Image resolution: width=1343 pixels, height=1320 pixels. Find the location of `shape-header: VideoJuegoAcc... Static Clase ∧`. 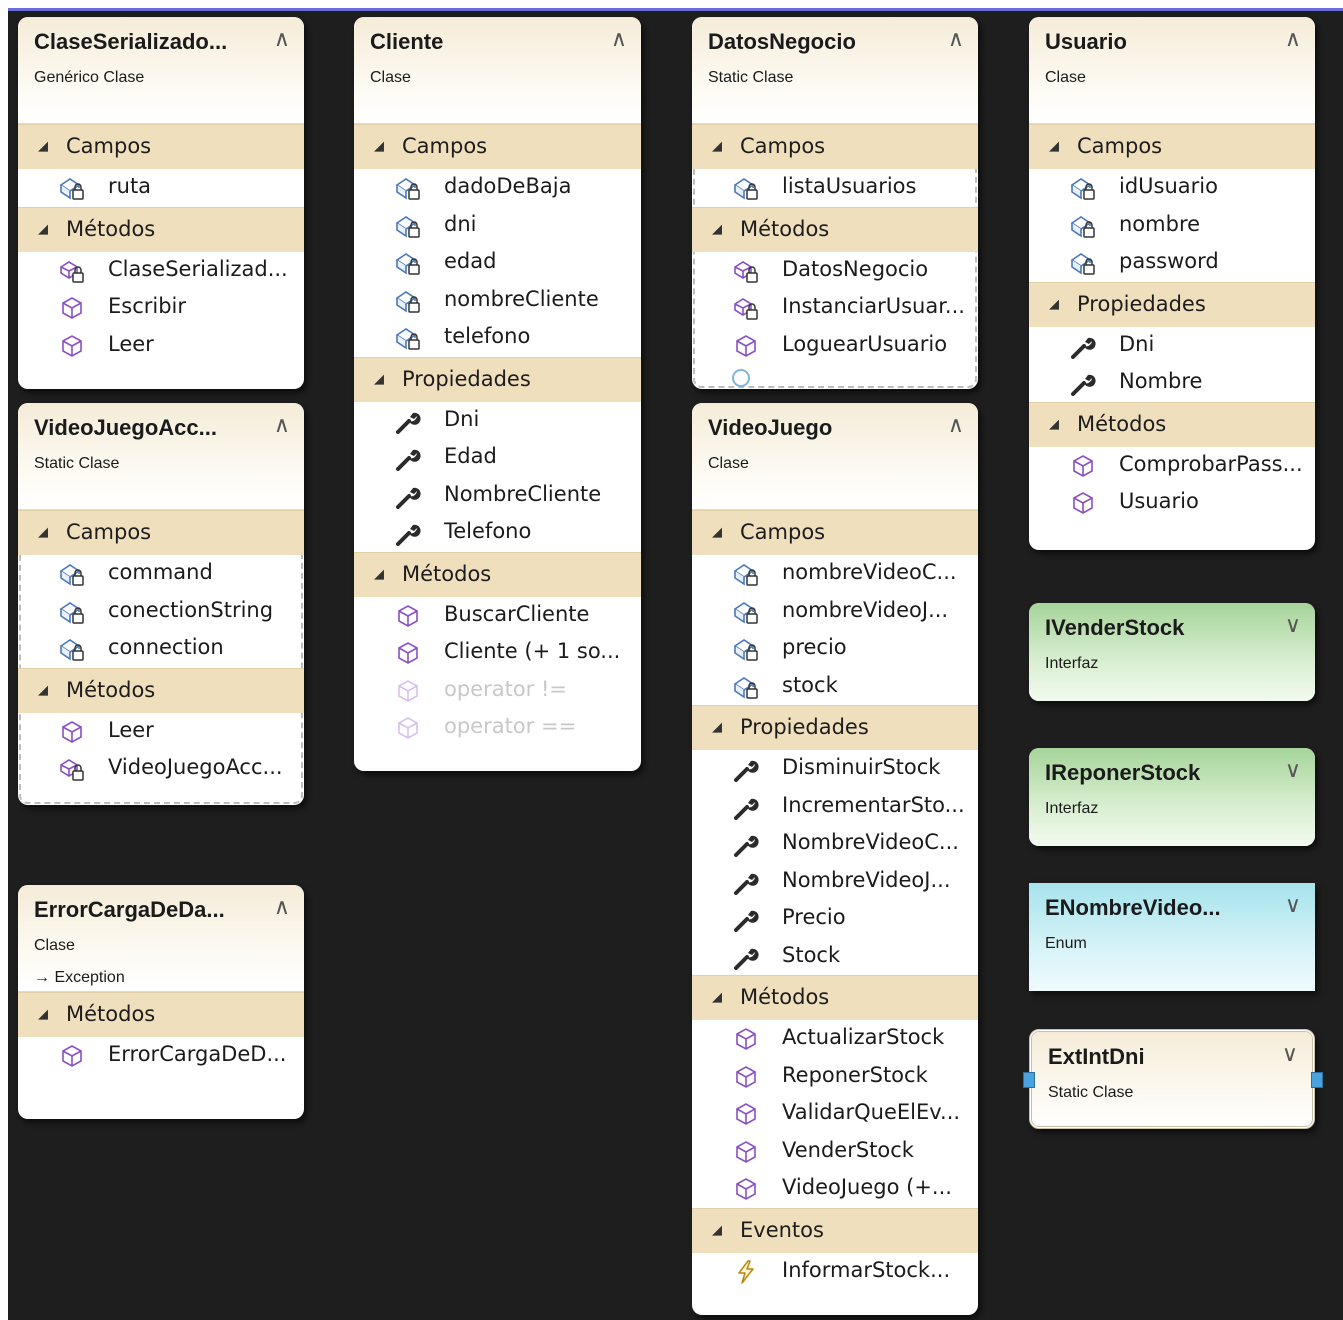

shape-header: VideoJuegoAcc... Static Clase ∧ is located at coordinates (161, 456).